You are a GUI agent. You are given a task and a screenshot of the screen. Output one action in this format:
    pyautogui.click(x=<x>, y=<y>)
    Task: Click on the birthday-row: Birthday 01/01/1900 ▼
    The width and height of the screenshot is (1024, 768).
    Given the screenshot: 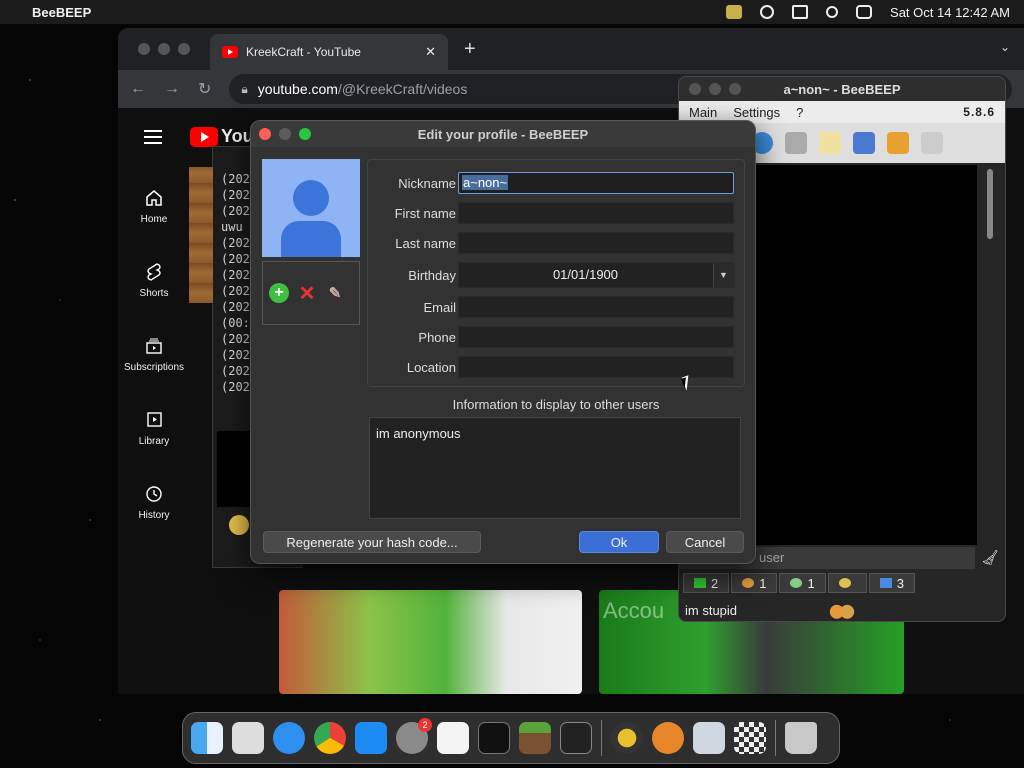 What is the action you would take?
    pyautogui.click(x=557, y=275)
    